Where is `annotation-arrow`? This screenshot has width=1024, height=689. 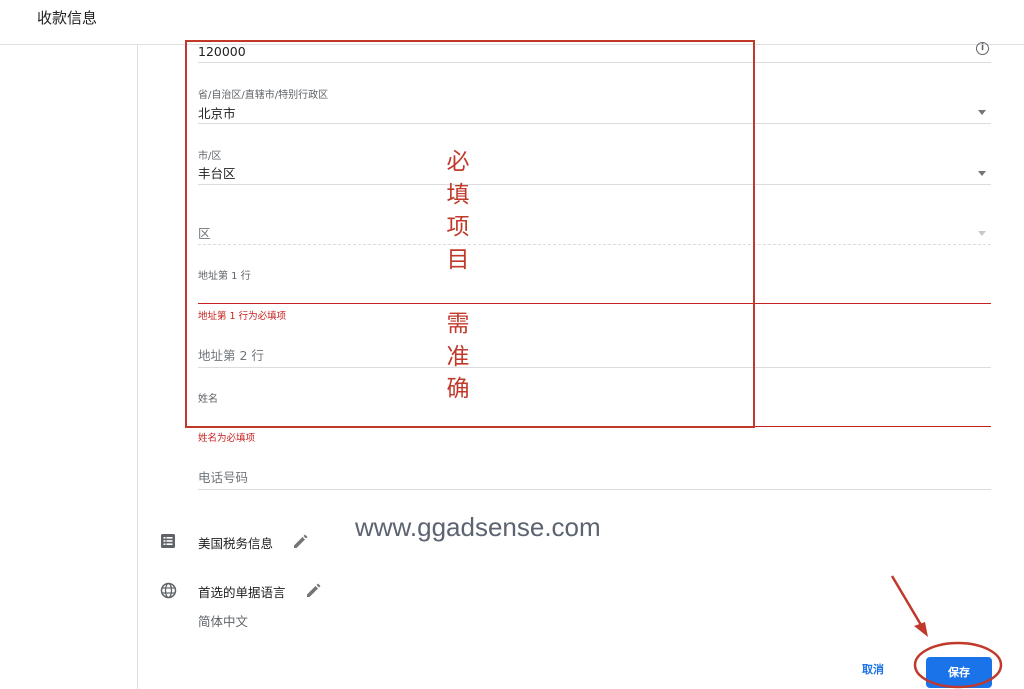
annotation-arrow is located at coordinates (908, 603).